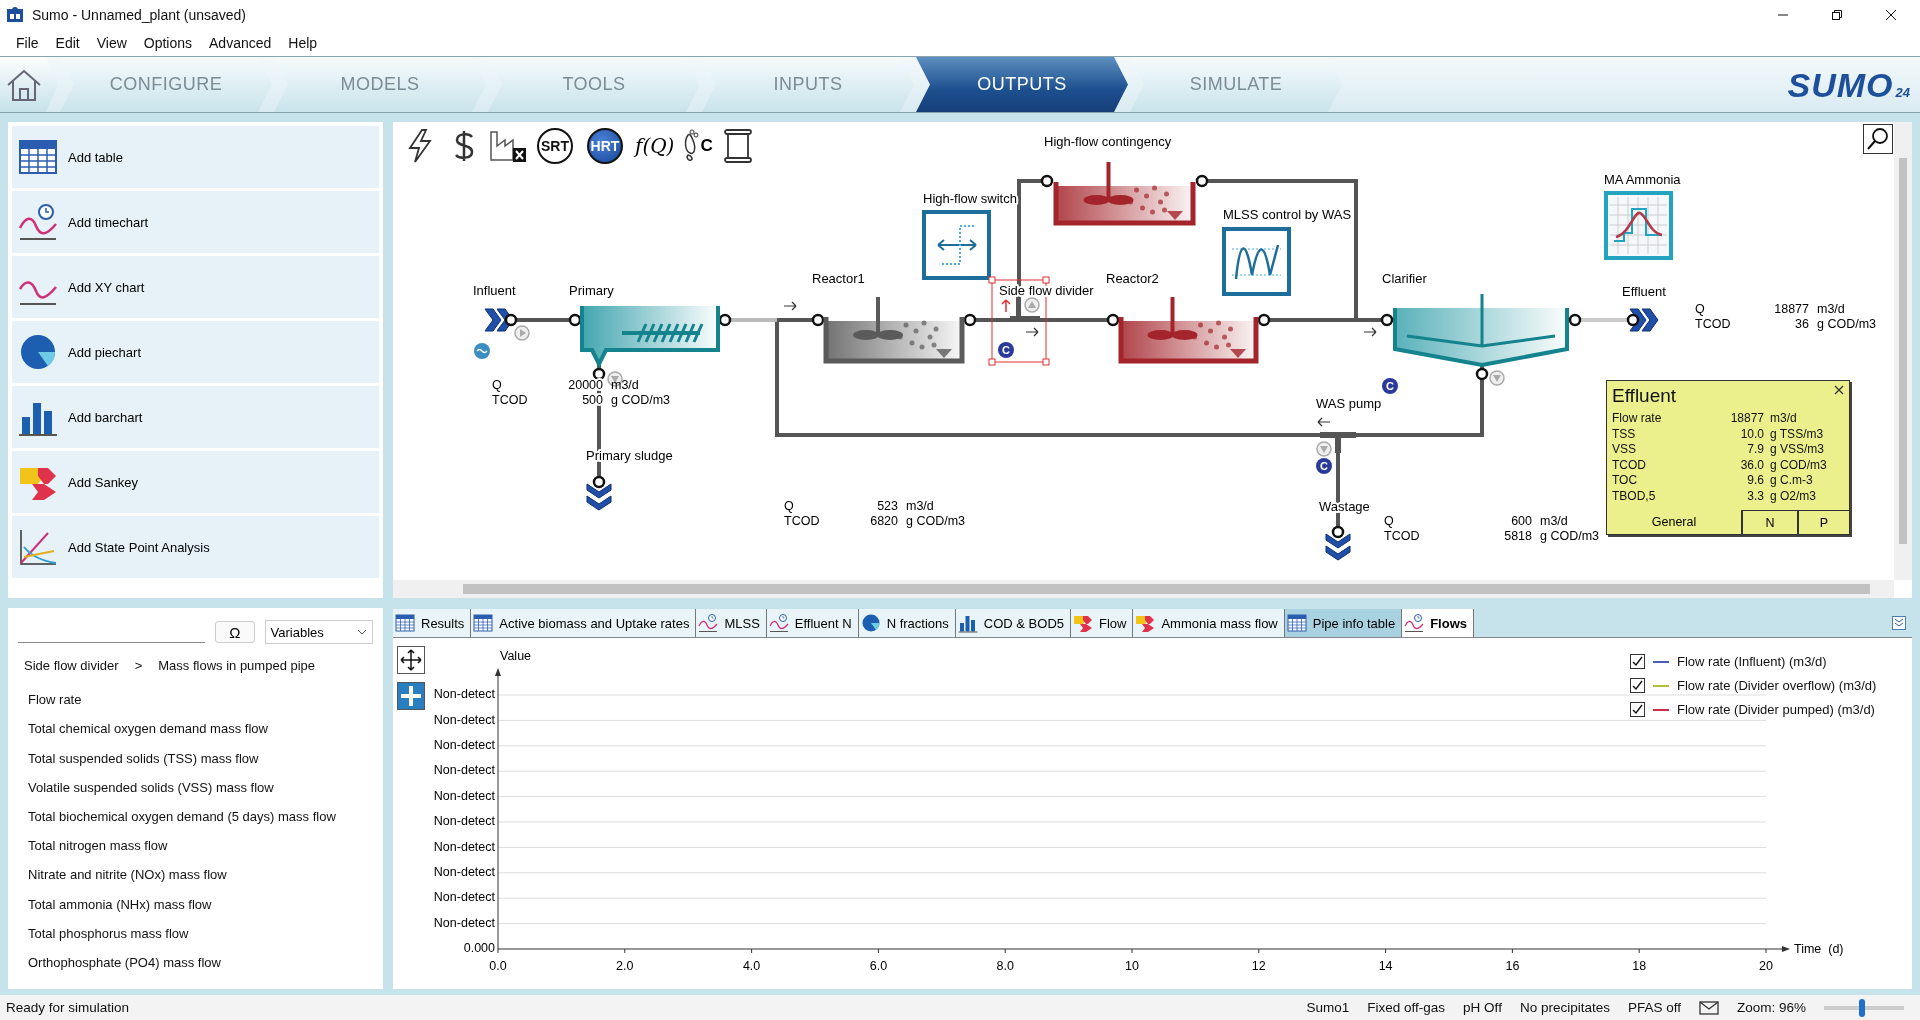  What do you see at coordinates (1794, 496) in the screenshot?
I see `popup-unit: g O2/m3` at bounding box center [1794, 496].